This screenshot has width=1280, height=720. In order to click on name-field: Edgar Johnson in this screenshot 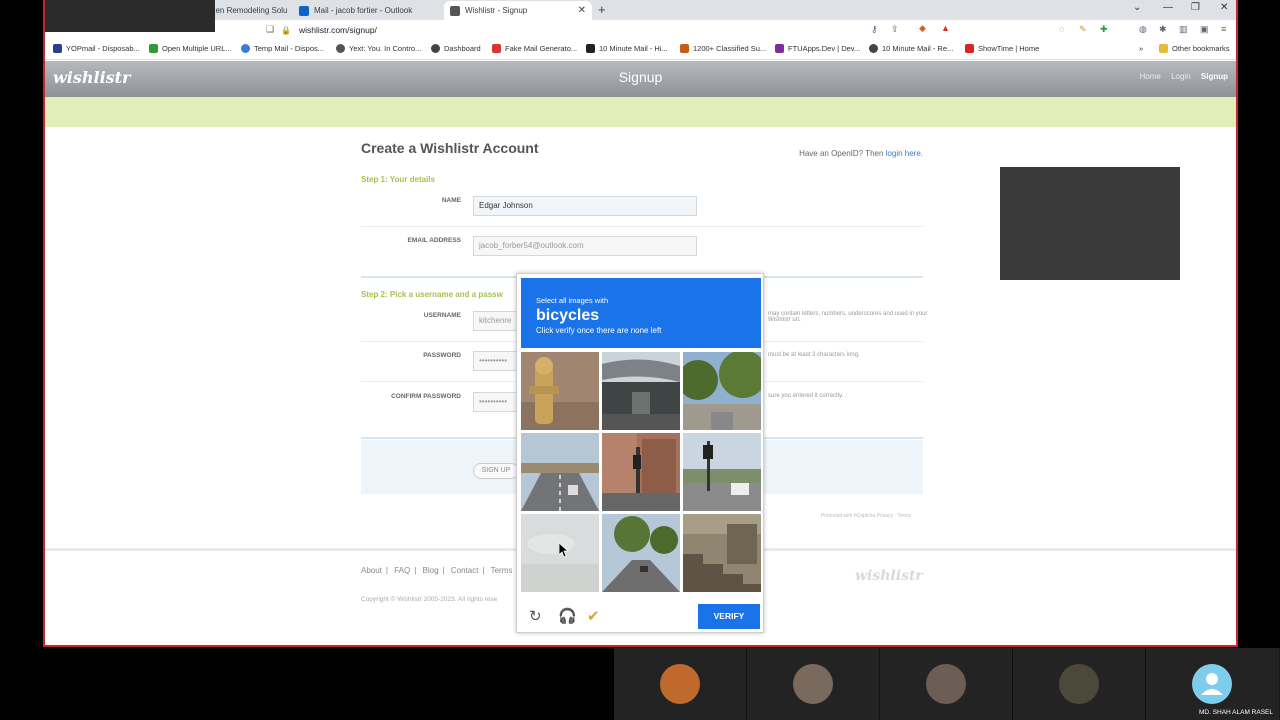, I will do `click(585, 206)`.